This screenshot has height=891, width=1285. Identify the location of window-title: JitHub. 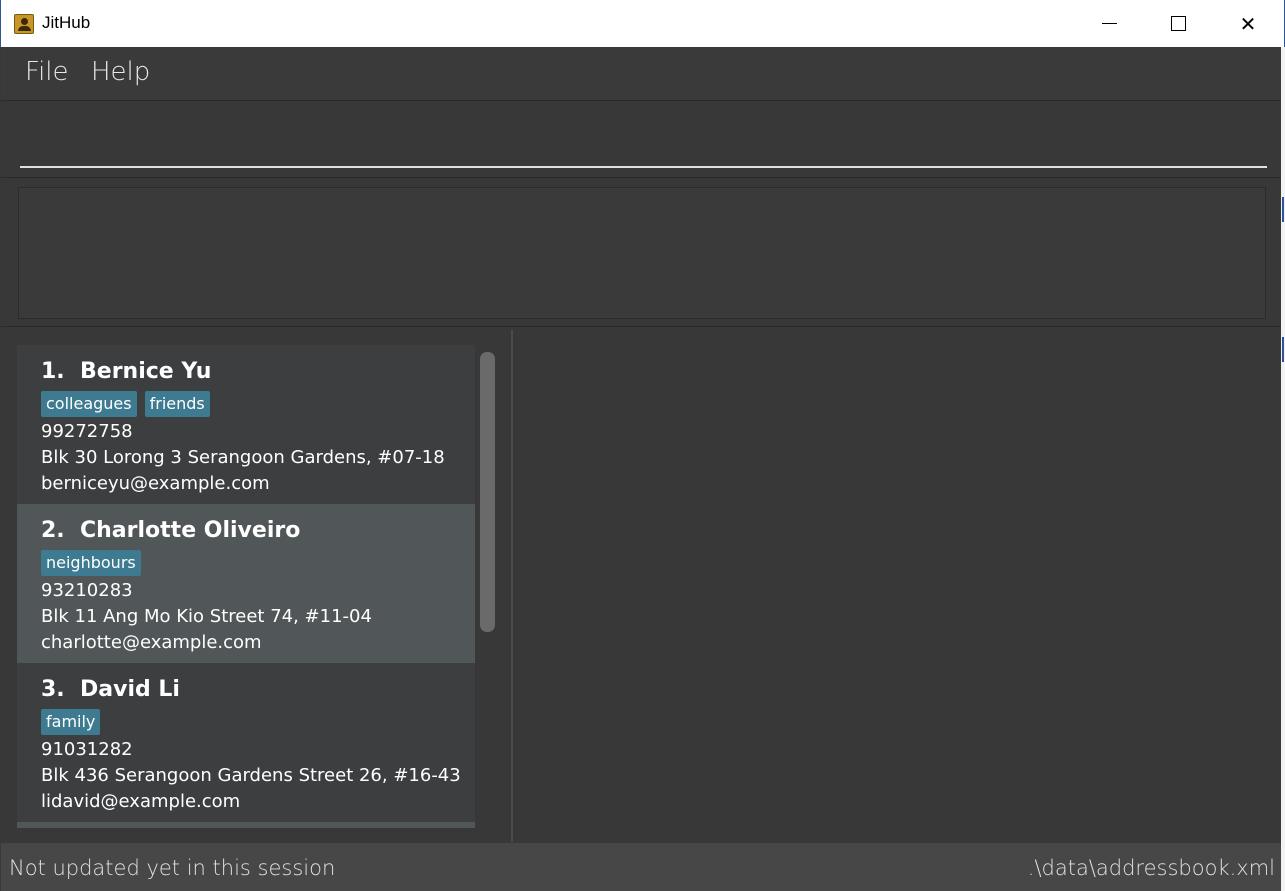
(66, 22).